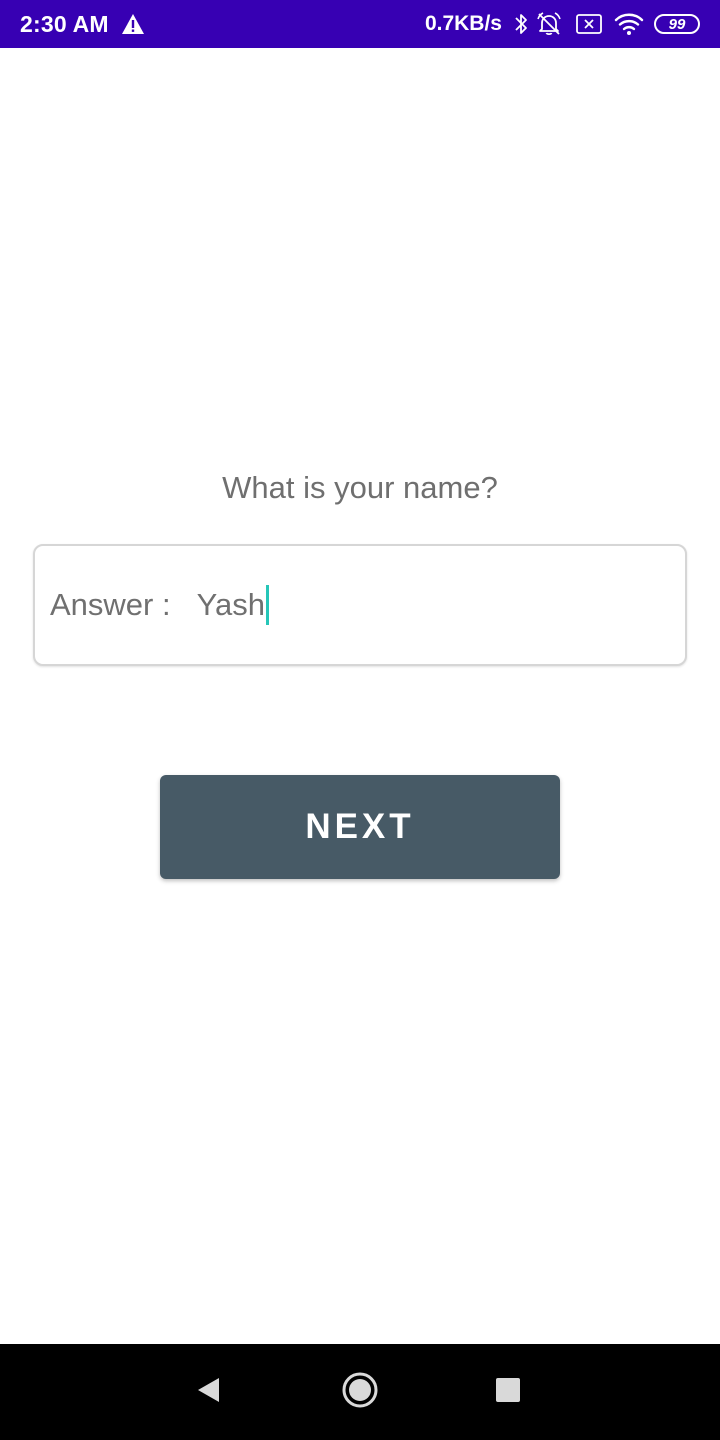  What do you see at coordinates (549, 24) in the screenshot?
I see `notifications-off-icon` at bounding box center [549, 24].